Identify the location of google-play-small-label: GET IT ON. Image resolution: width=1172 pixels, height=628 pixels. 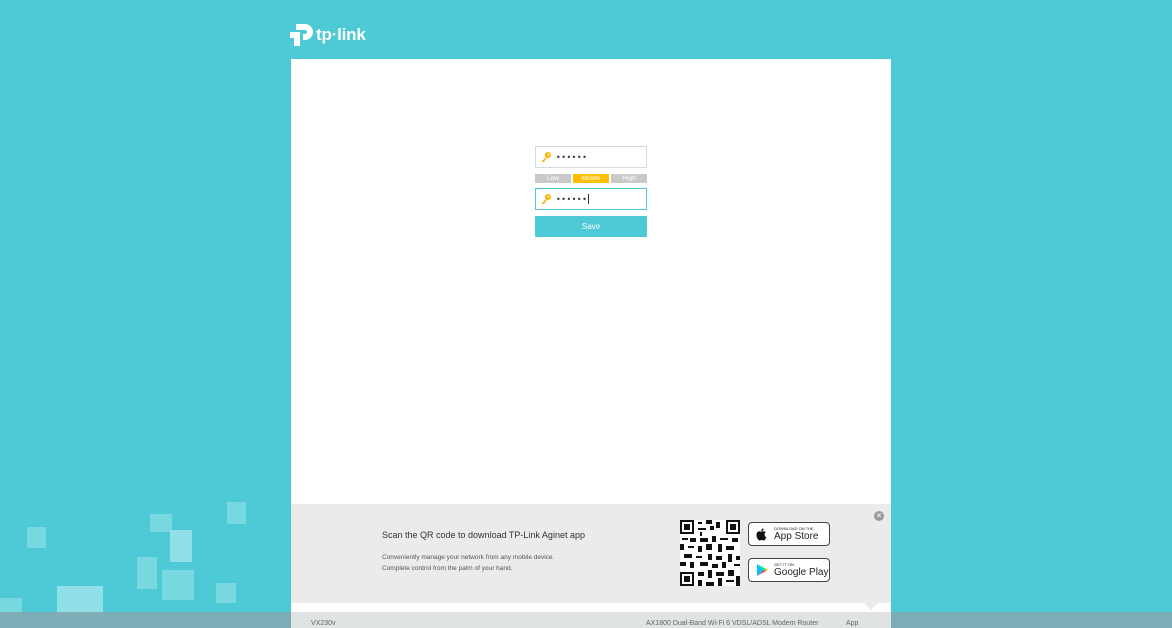
(784, 564).